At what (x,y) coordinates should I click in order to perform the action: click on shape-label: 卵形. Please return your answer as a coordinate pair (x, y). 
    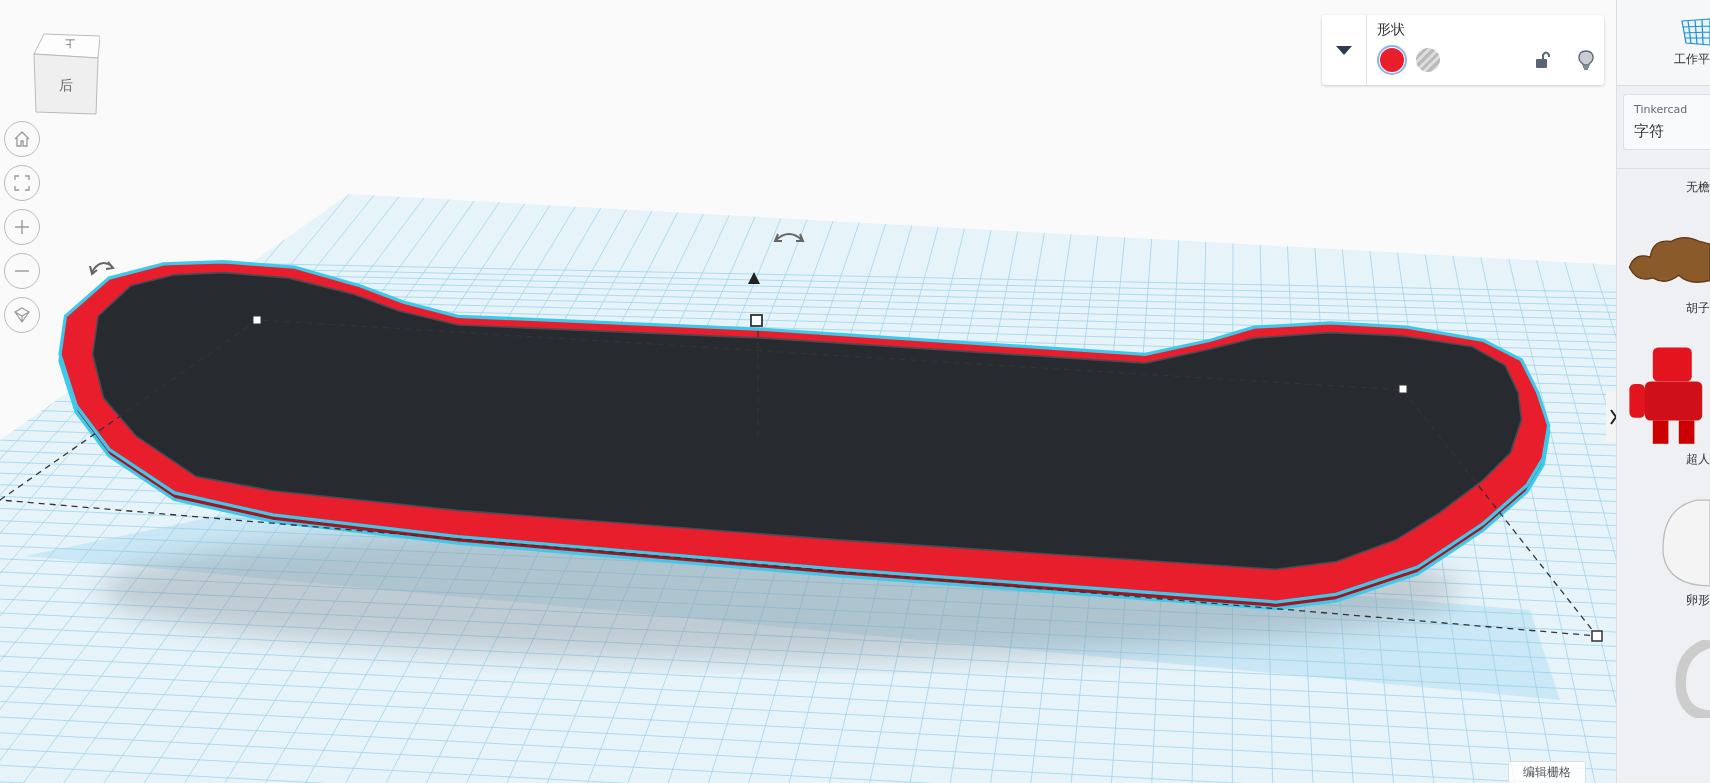
    Looking at the image, I should click on (1698, 600).